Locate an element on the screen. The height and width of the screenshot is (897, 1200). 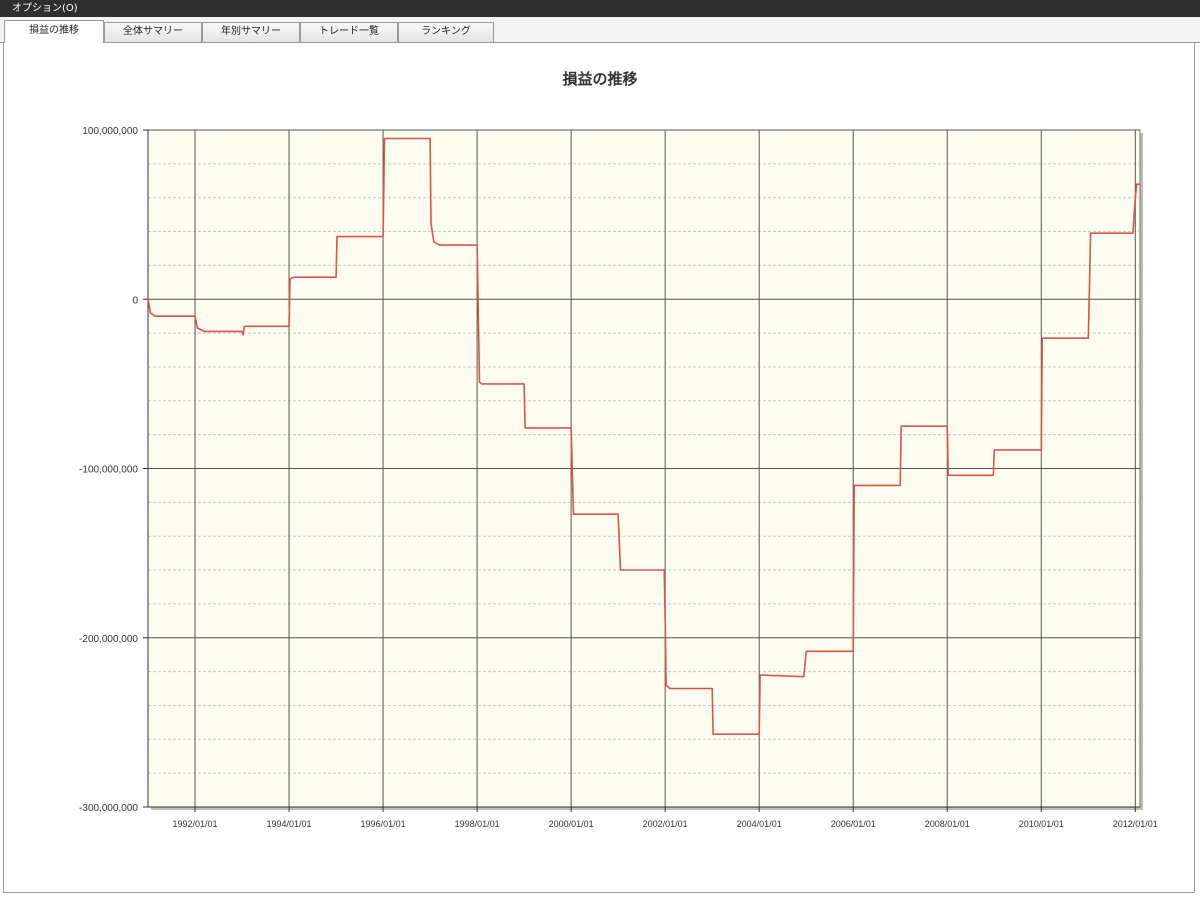
x-tick-label: 2008/01/01 is located at coordinates (947, 824).